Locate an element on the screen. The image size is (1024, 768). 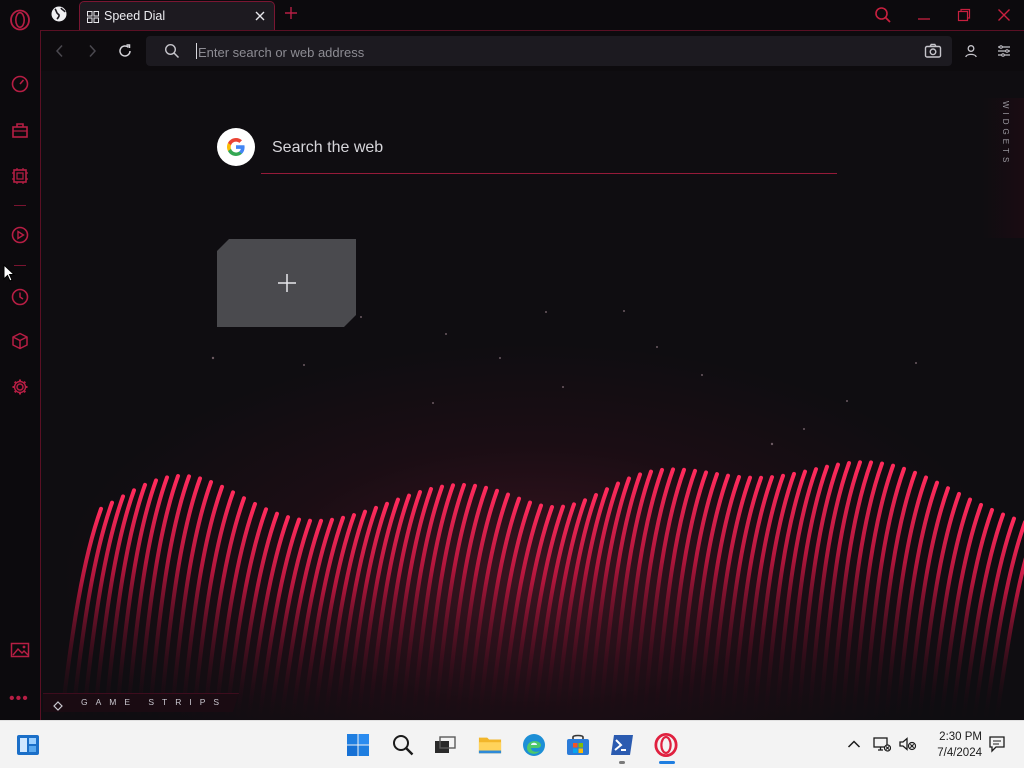
notifications-icon is located at coordinates (997, 744).